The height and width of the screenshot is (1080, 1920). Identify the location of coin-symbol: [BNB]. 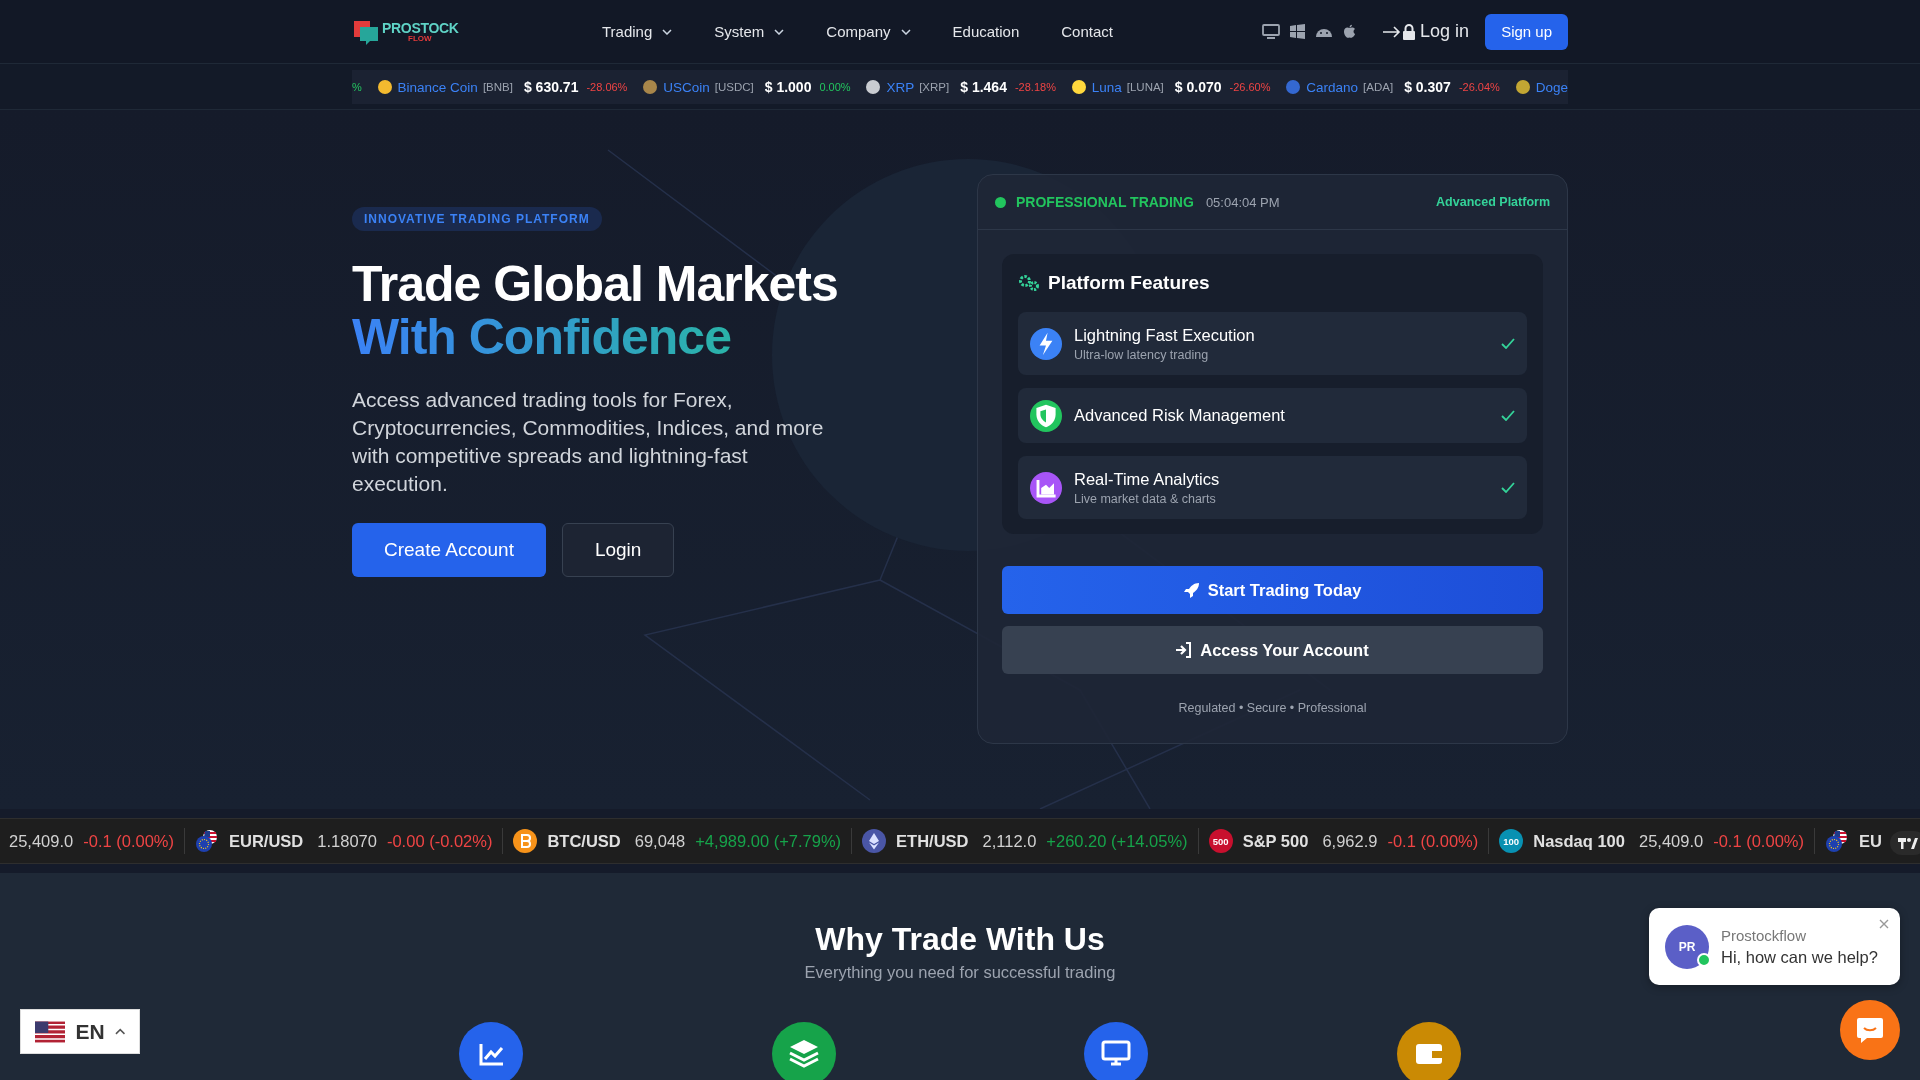
(497, 87).